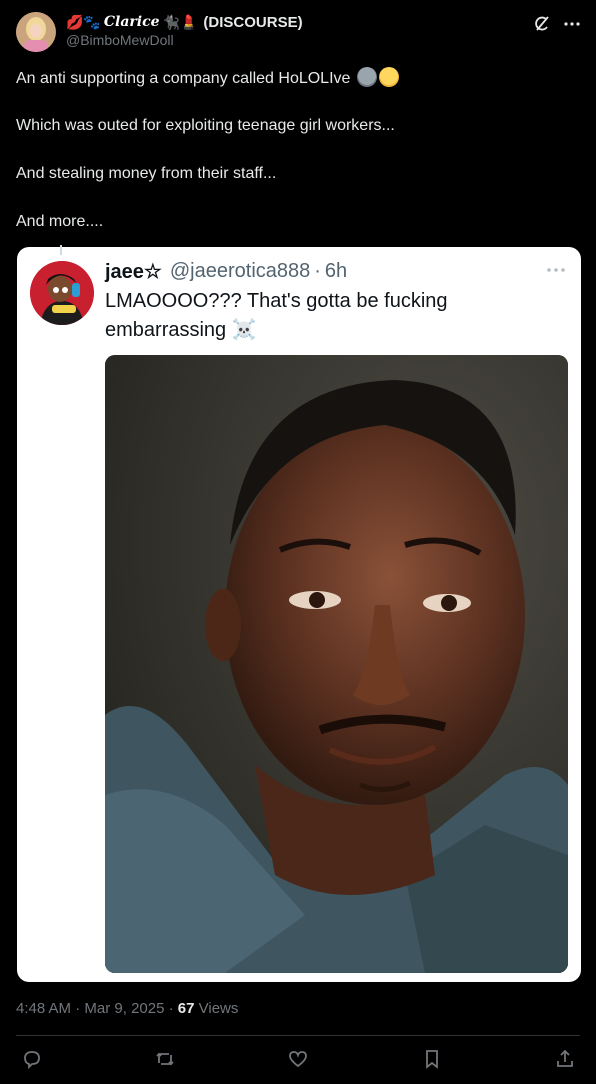  Describe the element at coordinates (244, 330) in the screenshot. I see `skull-crossbones-icon: ☠️` at that location.